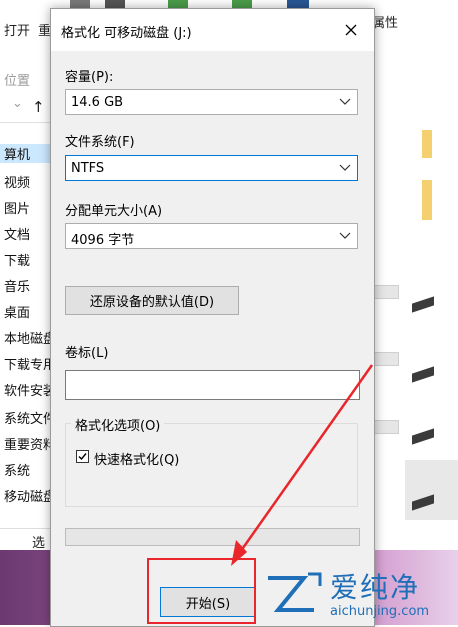 This screenshot has height=627, width=458. What do you see at coordinates (375, 587) in the screenshot?
I see `watermark-name: 爱纯净` at bounding box center [375, 587].